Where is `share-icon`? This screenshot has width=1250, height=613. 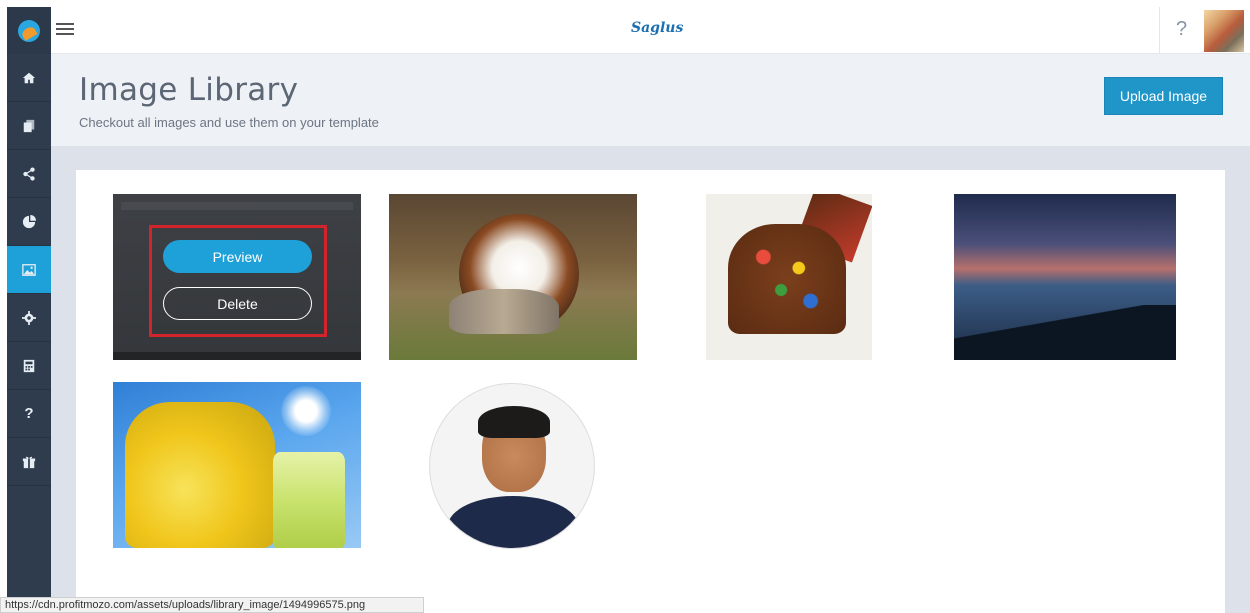 share-icon is located at coordinates (29, 173).